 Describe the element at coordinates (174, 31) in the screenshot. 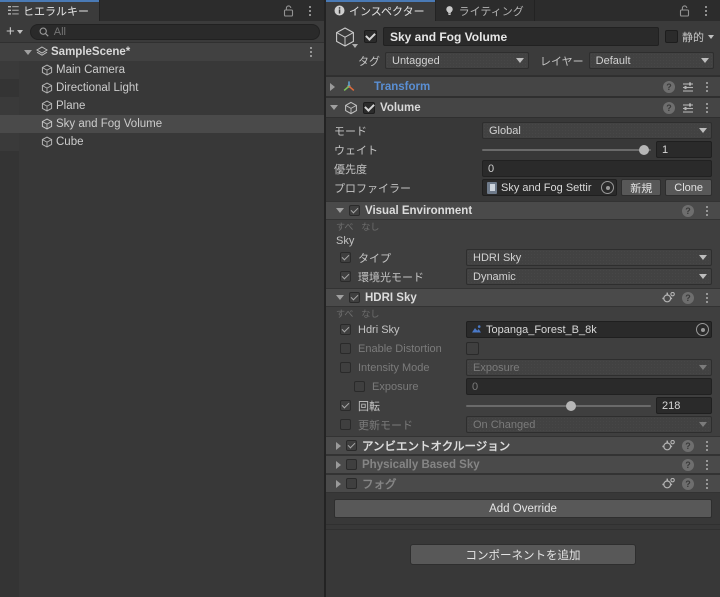

I see `search-input: All` at that location.